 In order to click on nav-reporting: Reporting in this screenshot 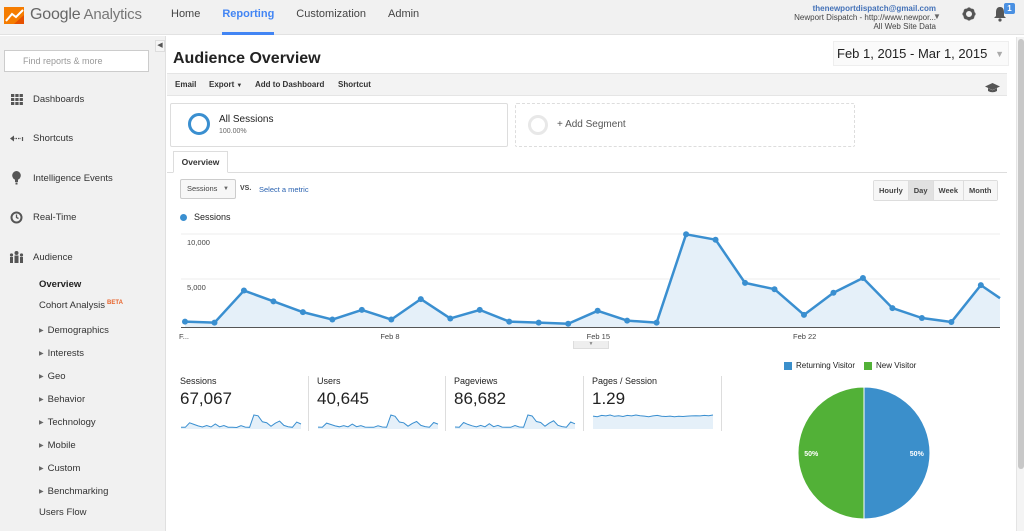, I will do `click(248, 17)`.